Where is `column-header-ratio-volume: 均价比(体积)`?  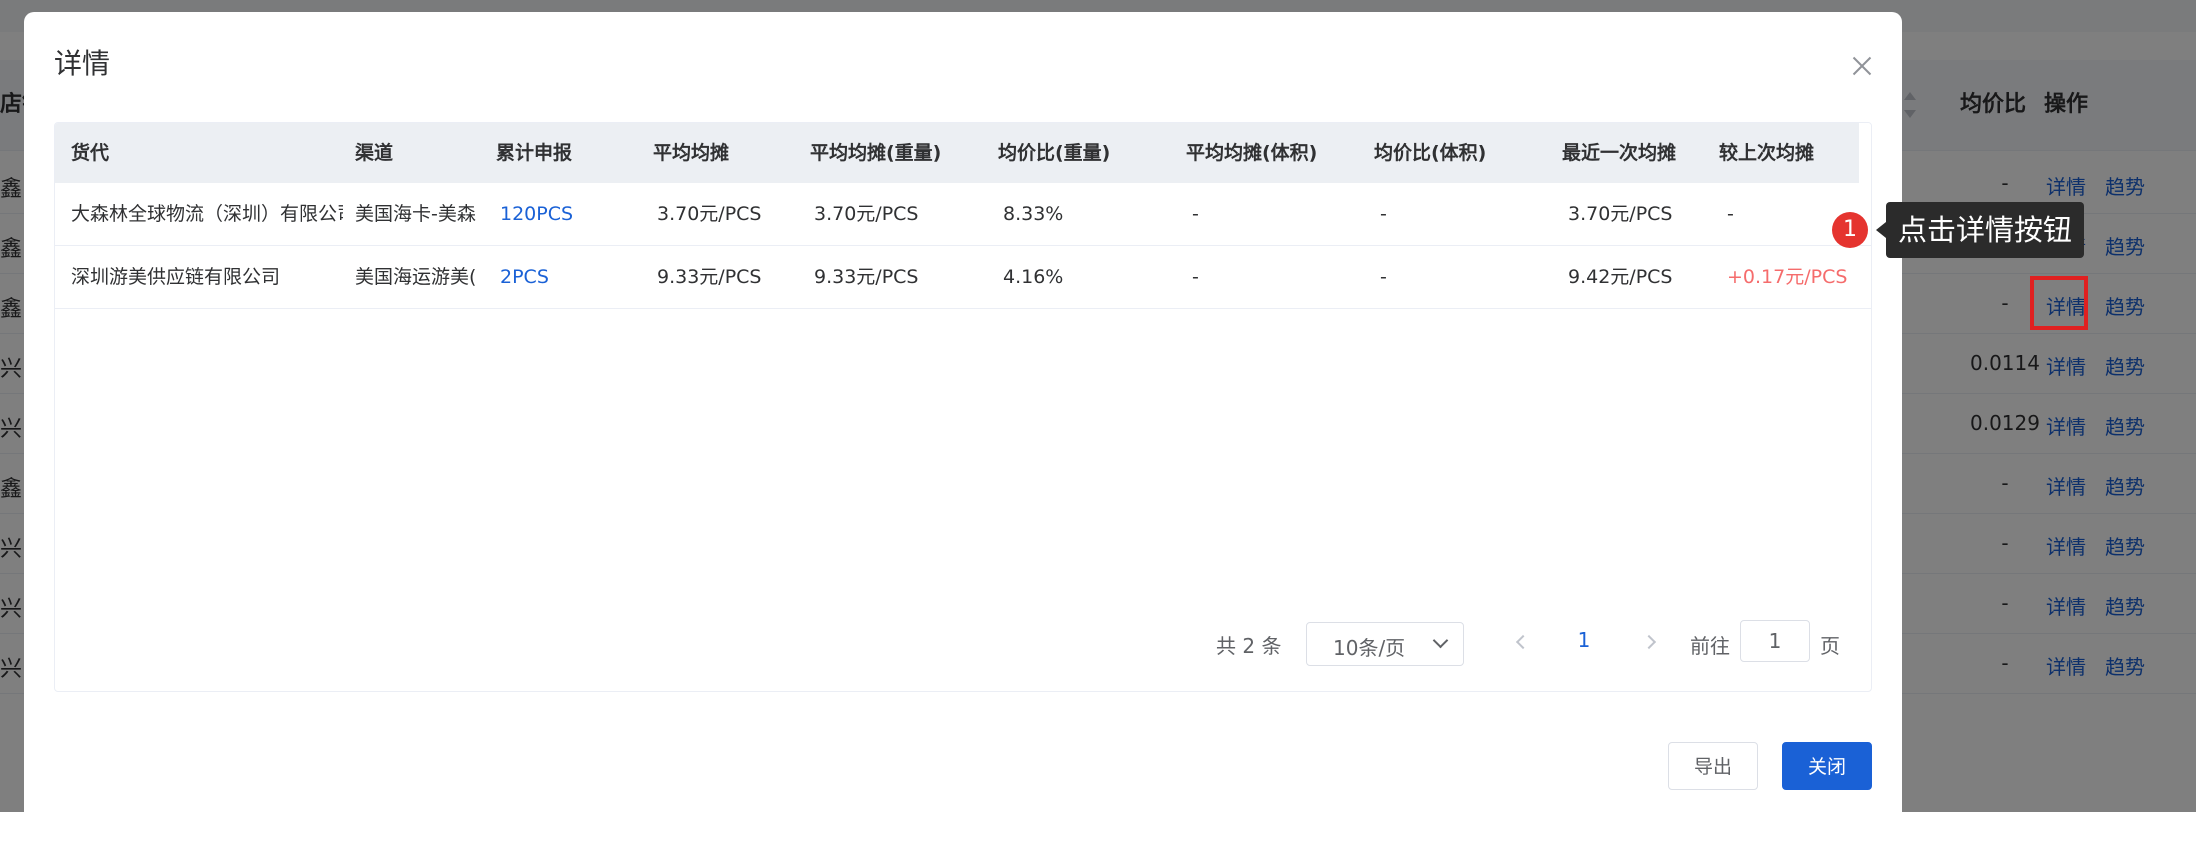
column-header-ratio-volume: 均价比(体积) is located at coordinates (1430, 153).